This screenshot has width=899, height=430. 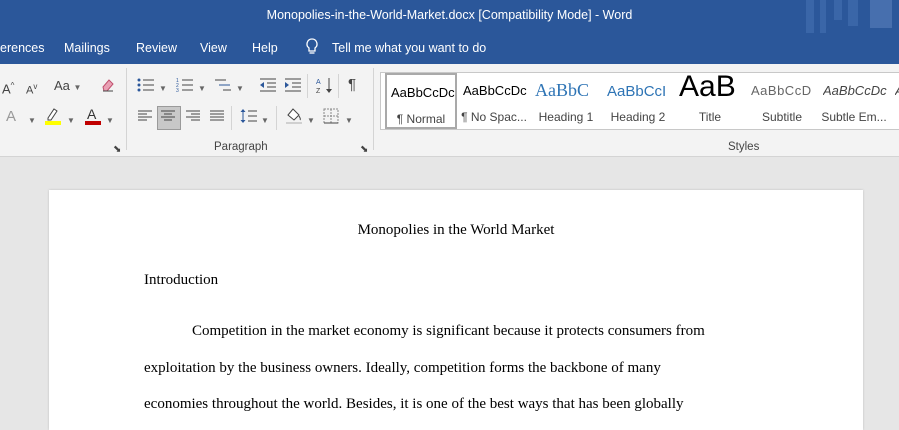 What do you see at coordinates (249, 118) in the screenshot?
I see `line-spacing-icon` at bounding box center [249, 118].